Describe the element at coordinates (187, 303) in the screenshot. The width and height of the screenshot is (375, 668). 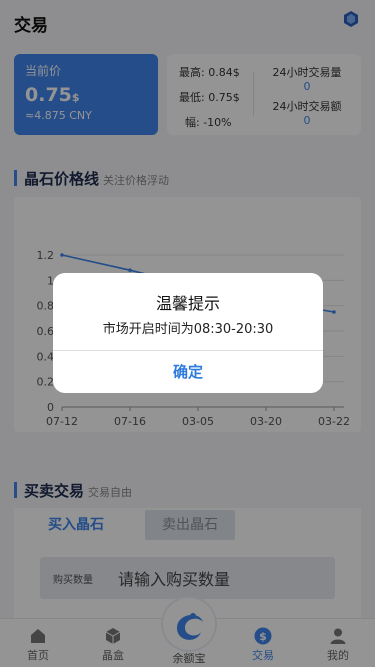
I see `dialog-title: 温馨提示` at that location.